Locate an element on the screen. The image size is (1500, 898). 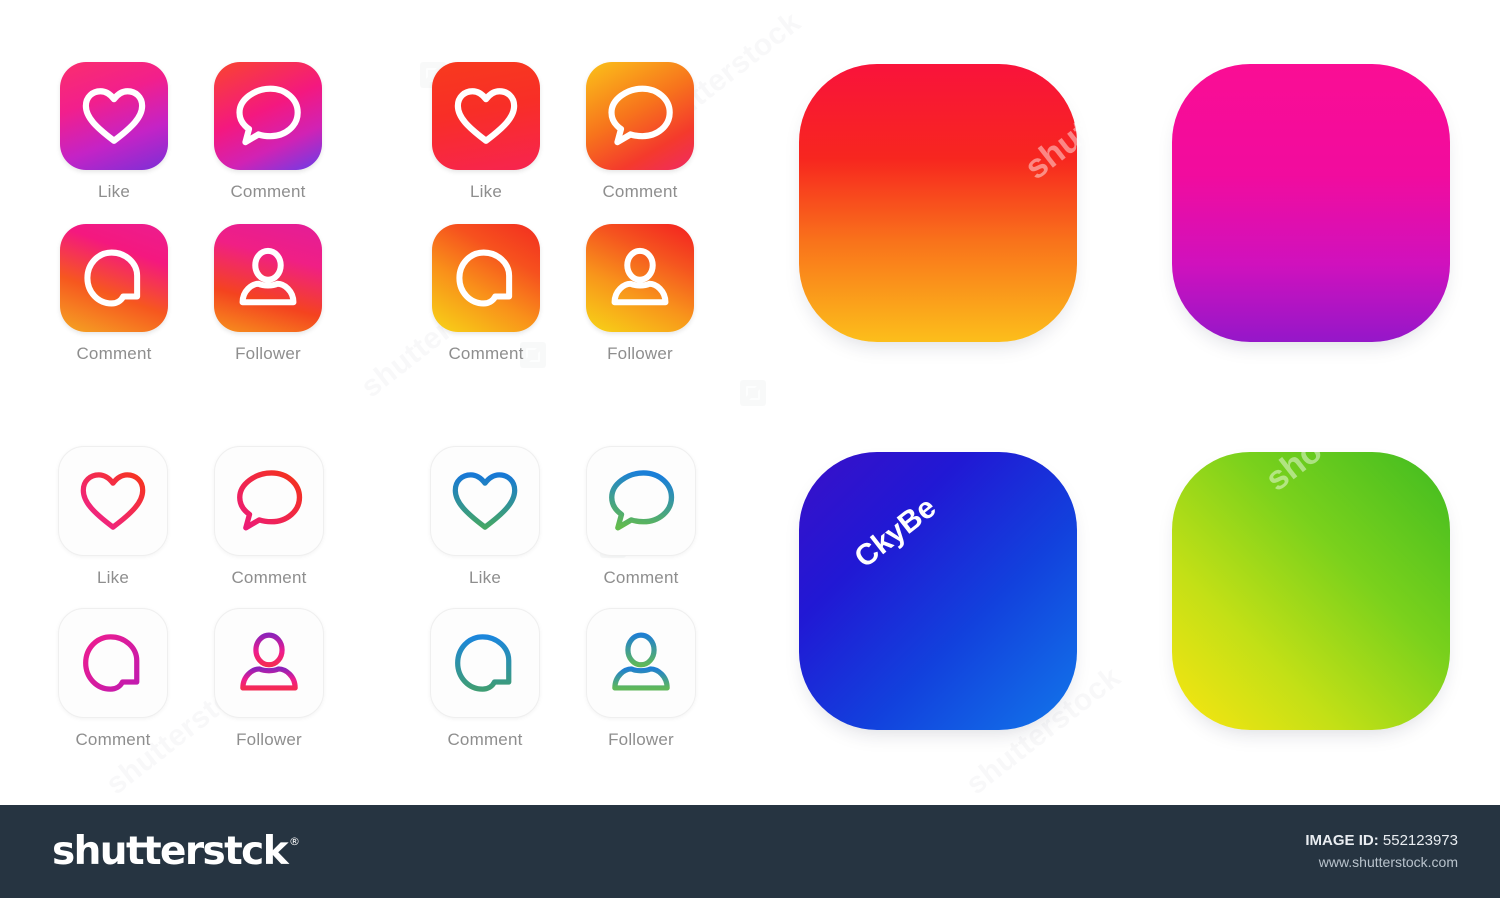
big-square-magenta is located at coordinates (1311, 203).